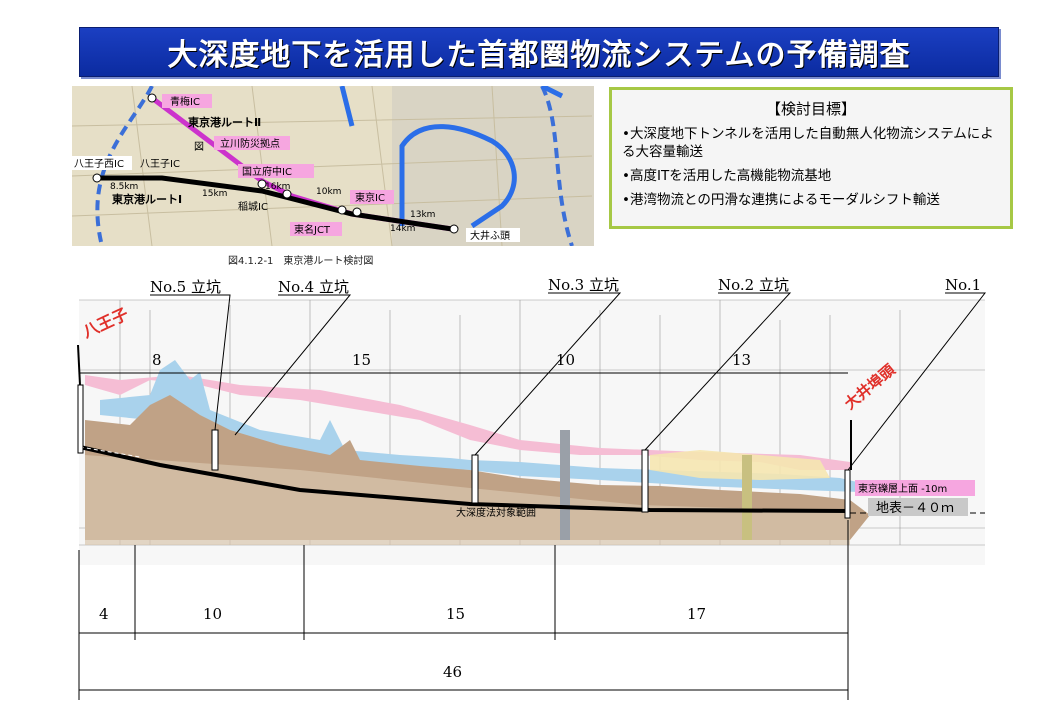  What do you see at coordinates (727, 176) in the screenshot?
I see `goal-item-2: •高度ITを活用した高機能物流基地` at bounding box center [727, 176].